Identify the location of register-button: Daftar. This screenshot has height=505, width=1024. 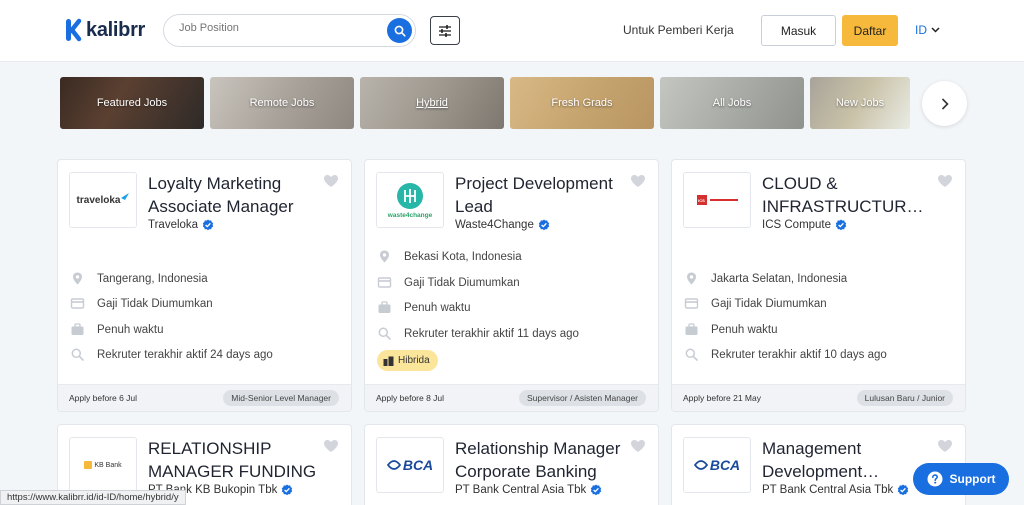
(870, 30).